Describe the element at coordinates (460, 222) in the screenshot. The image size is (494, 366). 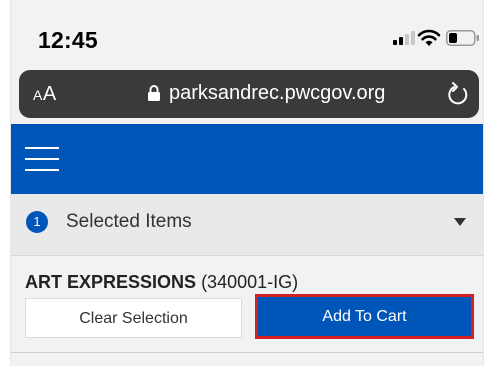
I see `caret-down-icon` at that location.